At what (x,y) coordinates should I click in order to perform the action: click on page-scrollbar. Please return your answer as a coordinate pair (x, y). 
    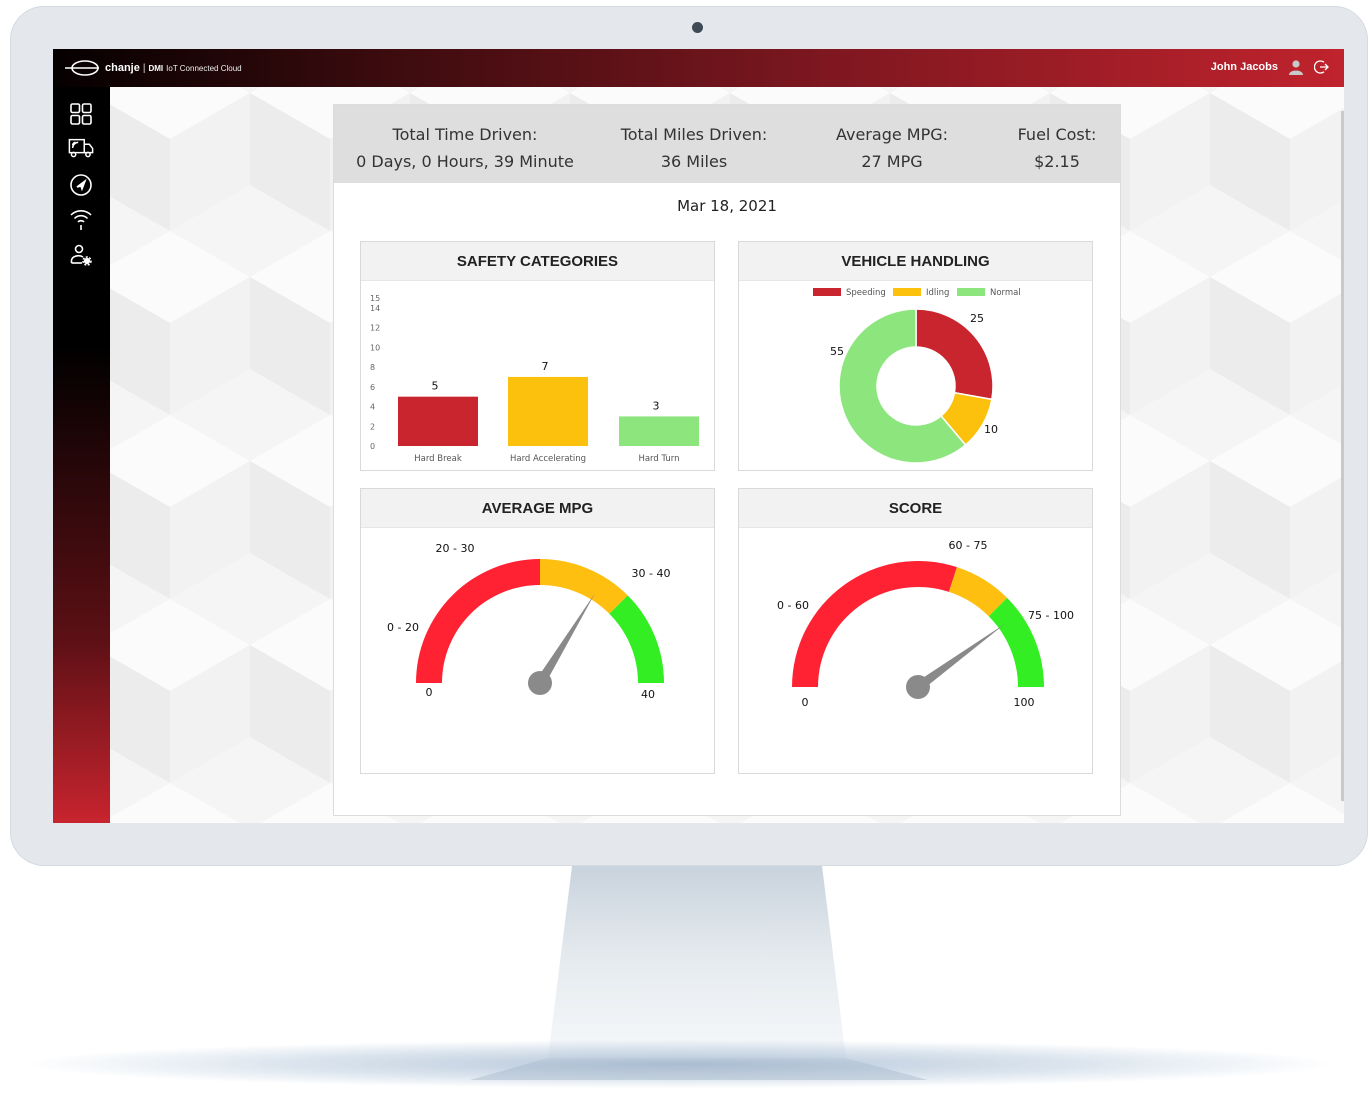
    Looking at the image, I should click on (1342, 456).